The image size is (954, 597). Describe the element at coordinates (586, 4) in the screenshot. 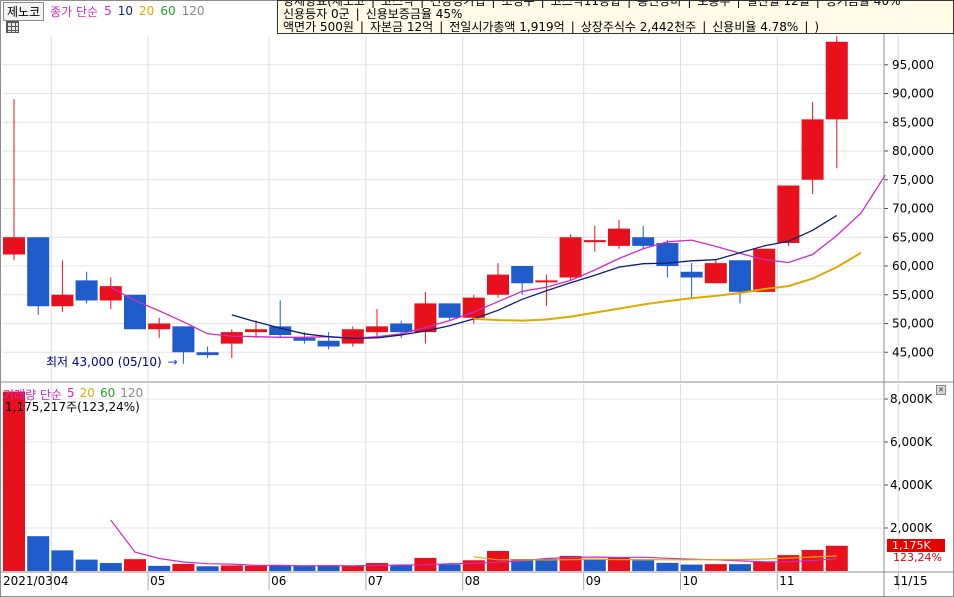

I see `info-item: 코스닥11종합` at that location.